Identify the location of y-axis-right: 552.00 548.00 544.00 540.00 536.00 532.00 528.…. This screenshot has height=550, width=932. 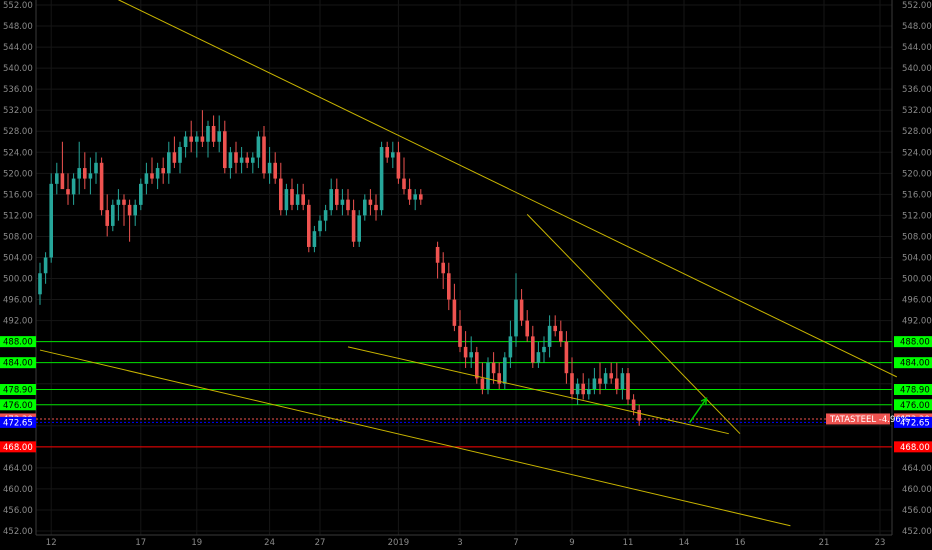
(913, 269).